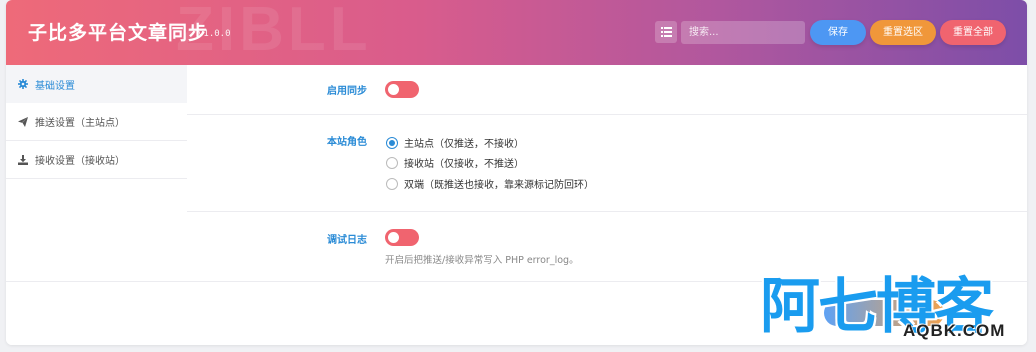 The height and width of the screenshot is (352, 1036). What do you see at coordinates (402, 89) in the screenshot?
I see `enable-sync-toggle` at bounding box center [402, 89].